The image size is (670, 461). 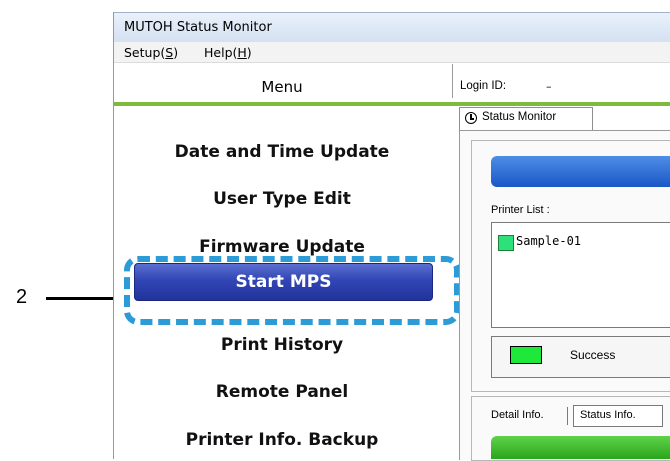 What do you see at coordinates (580, 171) in the screenshot?
I see `printer-header-bar` at bounding box center [580, 171].